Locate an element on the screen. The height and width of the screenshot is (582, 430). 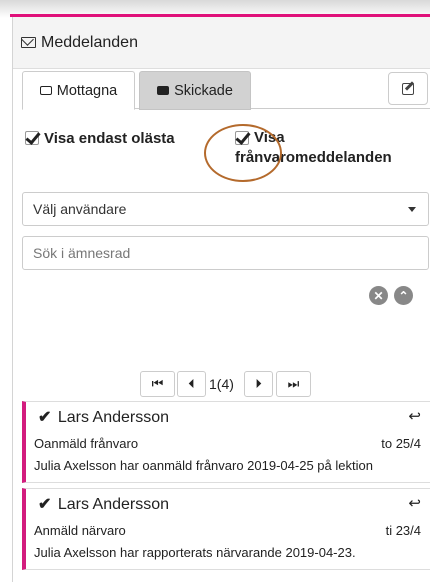
last-page-icon: ⏭ is located at coordinates (293, 383).